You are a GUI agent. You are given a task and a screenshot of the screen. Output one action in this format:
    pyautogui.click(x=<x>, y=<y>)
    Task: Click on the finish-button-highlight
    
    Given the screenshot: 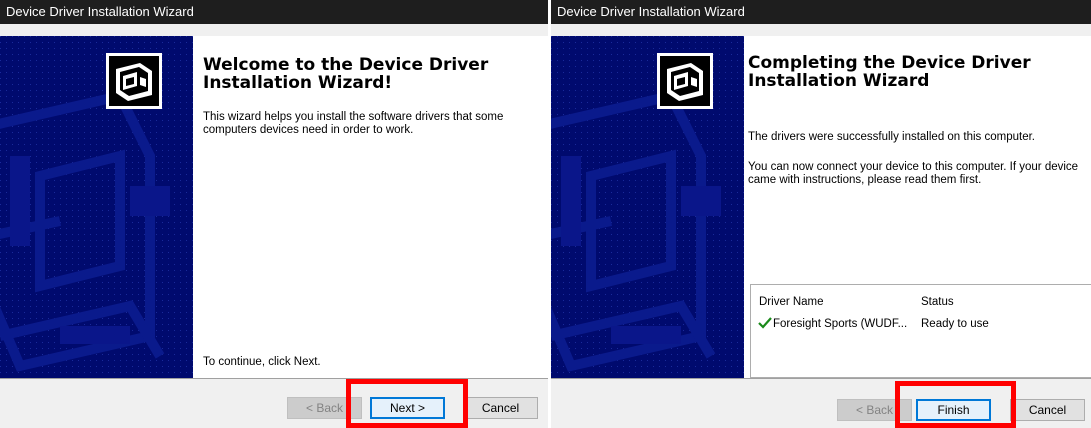 What is the action you would take?
    pyautogui.click(x=955, y=404)
    